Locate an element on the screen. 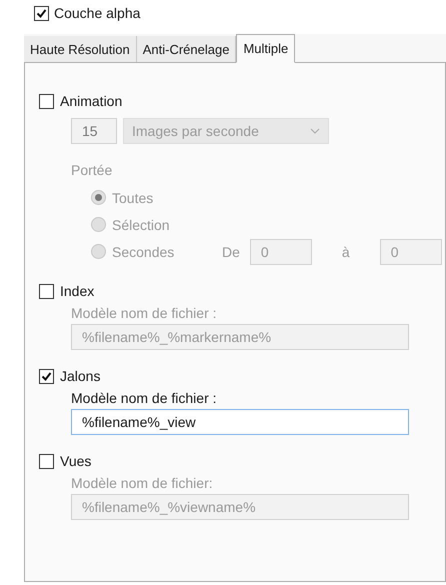 The width and height of the screenshot is (446, 585). tab: Anti-Crénelage is located at coordinates (186, 49).